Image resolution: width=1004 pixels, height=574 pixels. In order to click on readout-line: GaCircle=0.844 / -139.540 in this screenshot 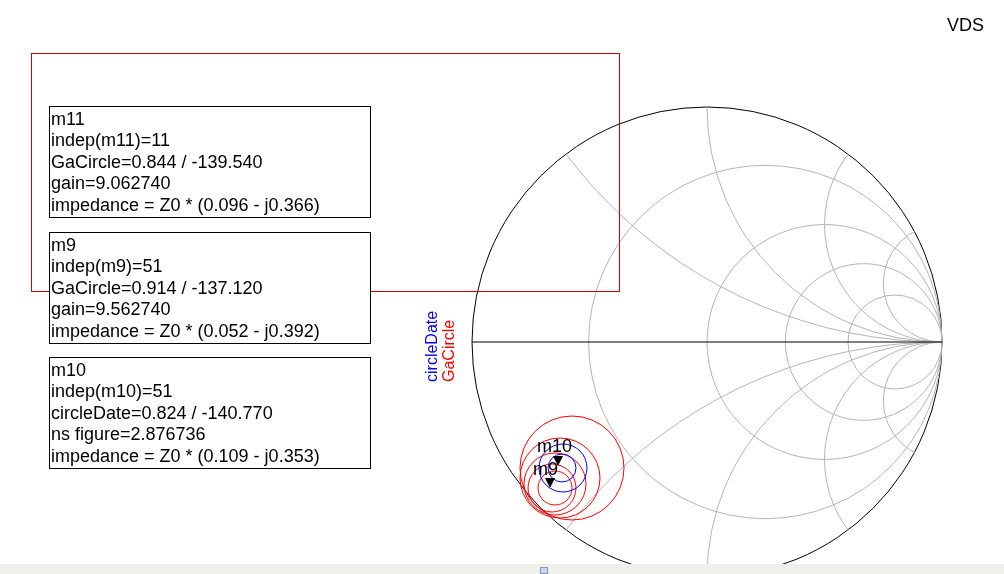, I will do `click(157, 162)`.